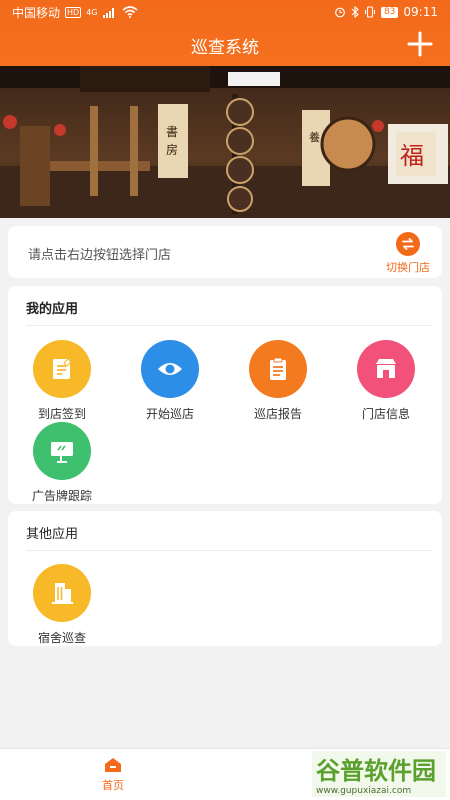  I want to click on app-label: 巡店报告, so click(277, 414).